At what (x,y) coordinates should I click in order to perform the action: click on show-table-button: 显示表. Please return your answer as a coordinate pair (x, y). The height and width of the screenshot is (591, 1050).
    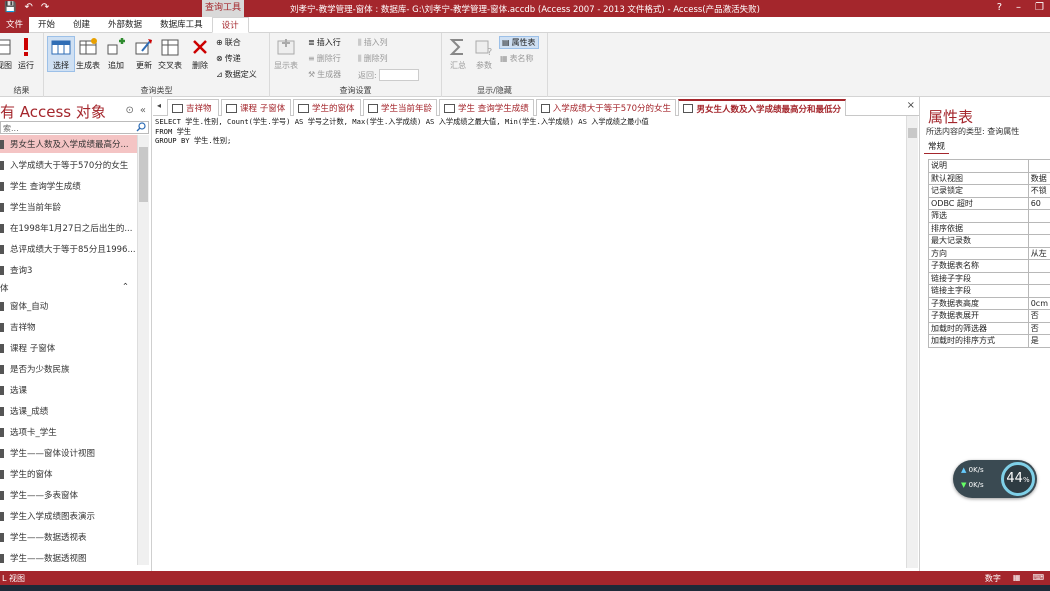
    Looking at the image, I should click on (286, 54).